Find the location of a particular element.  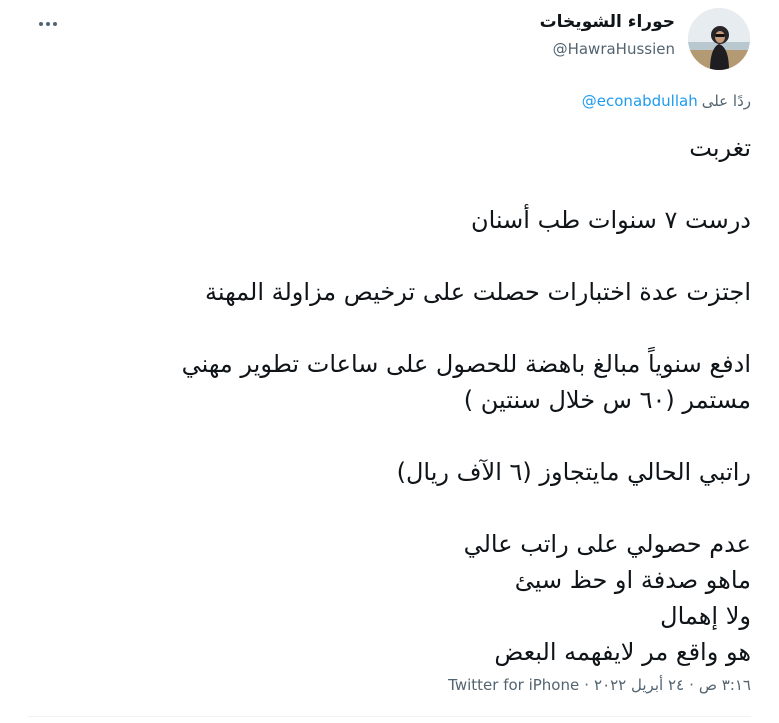

reply-mention-link: @econabdullah is located at coordinates (640, 101).